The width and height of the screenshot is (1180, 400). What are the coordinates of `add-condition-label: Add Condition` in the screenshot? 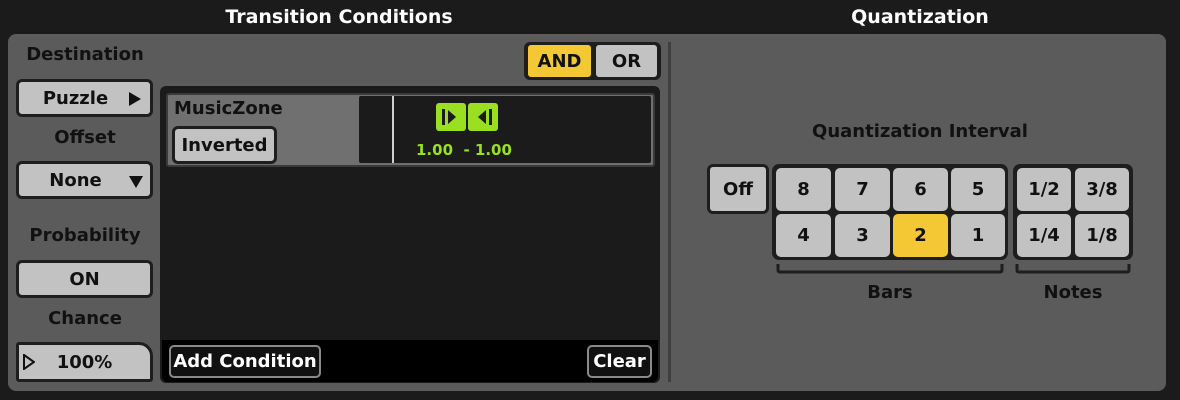 It's located at (245, 361).